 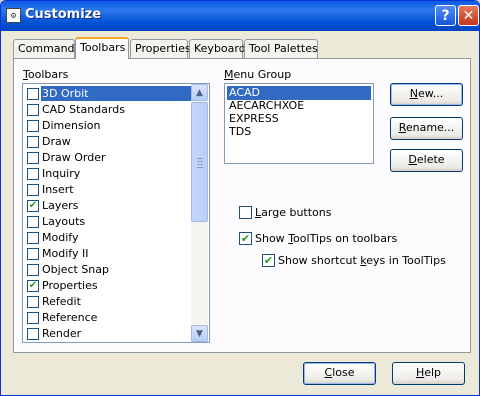 I want to click on toolbar-item-label: Draw Order, so click(x=74, y=157).